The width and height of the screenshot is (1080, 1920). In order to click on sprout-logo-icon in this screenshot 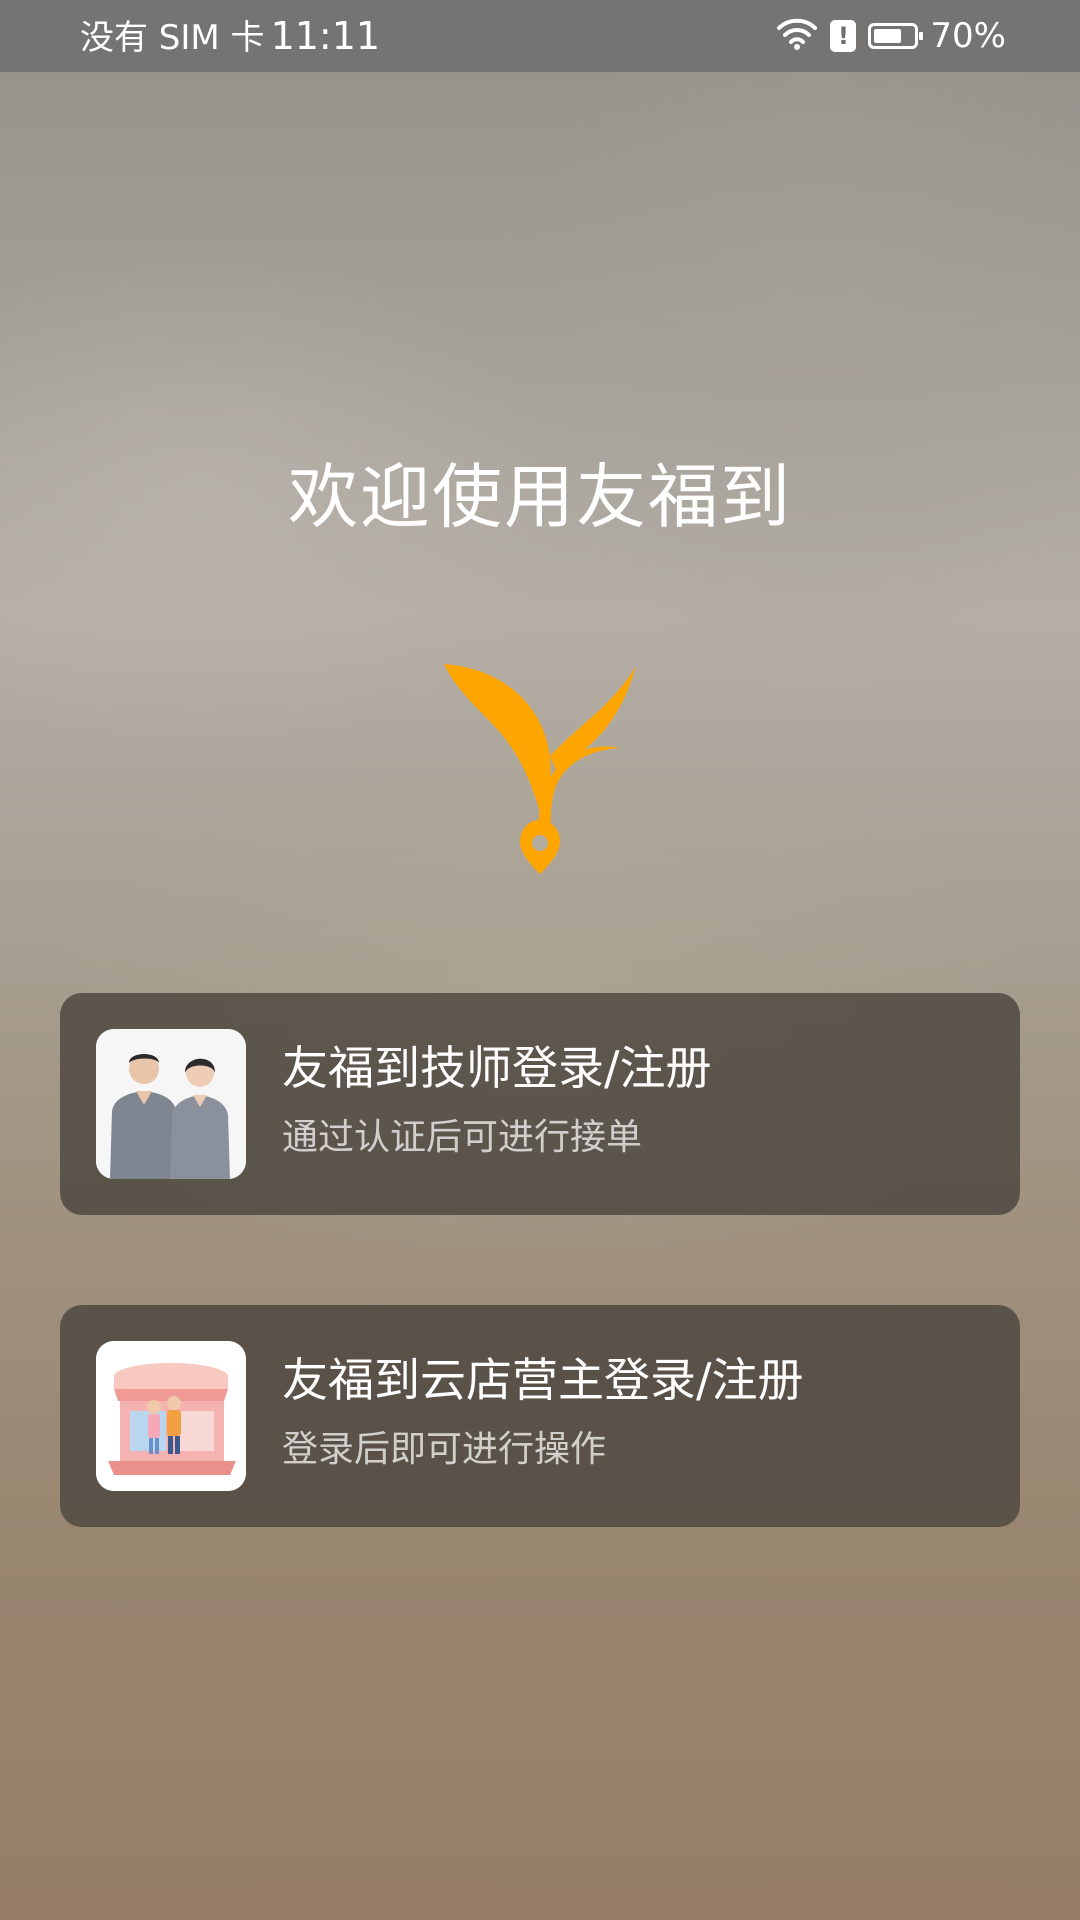, I will do `click(540, 767)`.